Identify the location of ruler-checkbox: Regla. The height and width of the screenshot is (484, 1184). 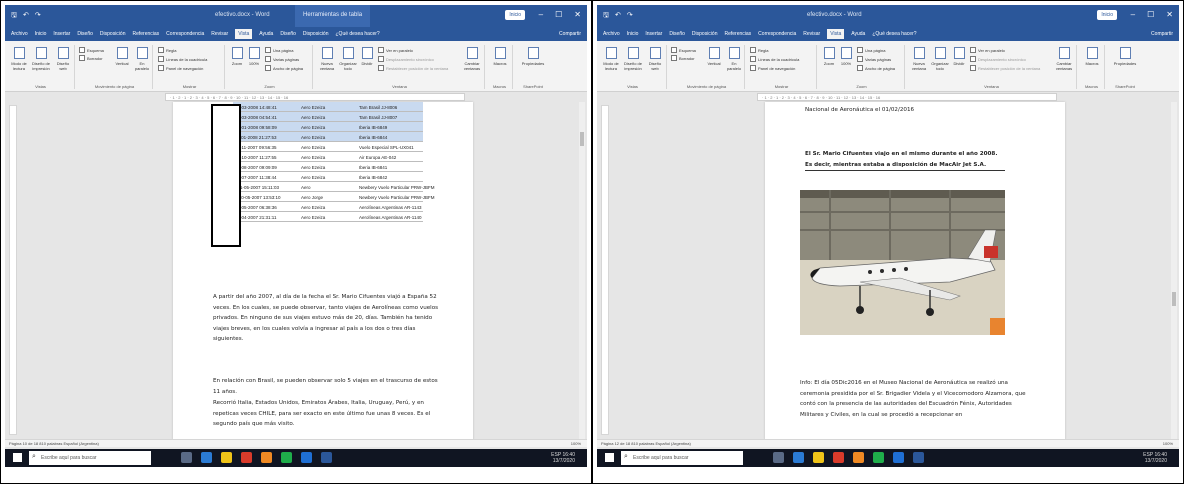
(759, 50).